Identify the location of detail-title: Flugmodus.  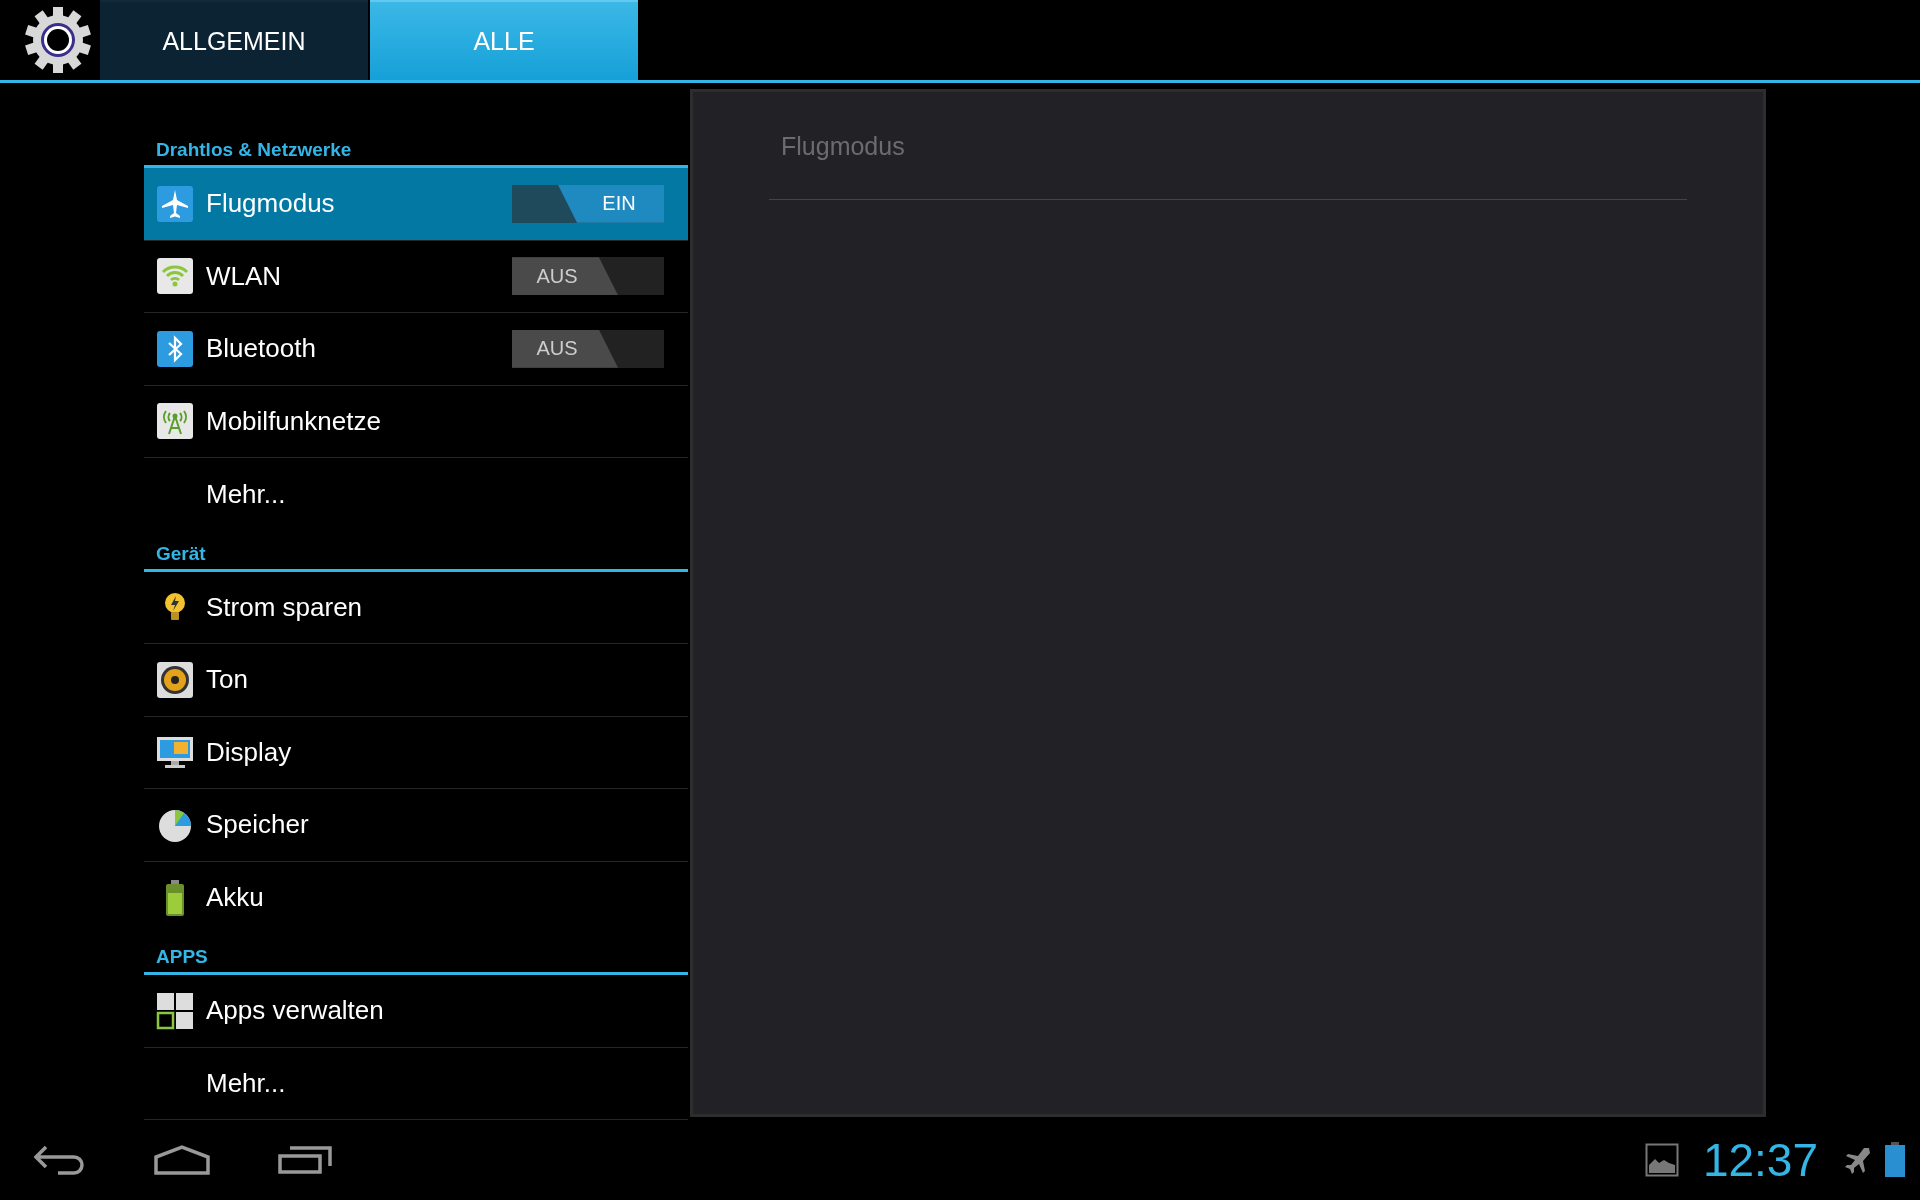
(1228, 166).